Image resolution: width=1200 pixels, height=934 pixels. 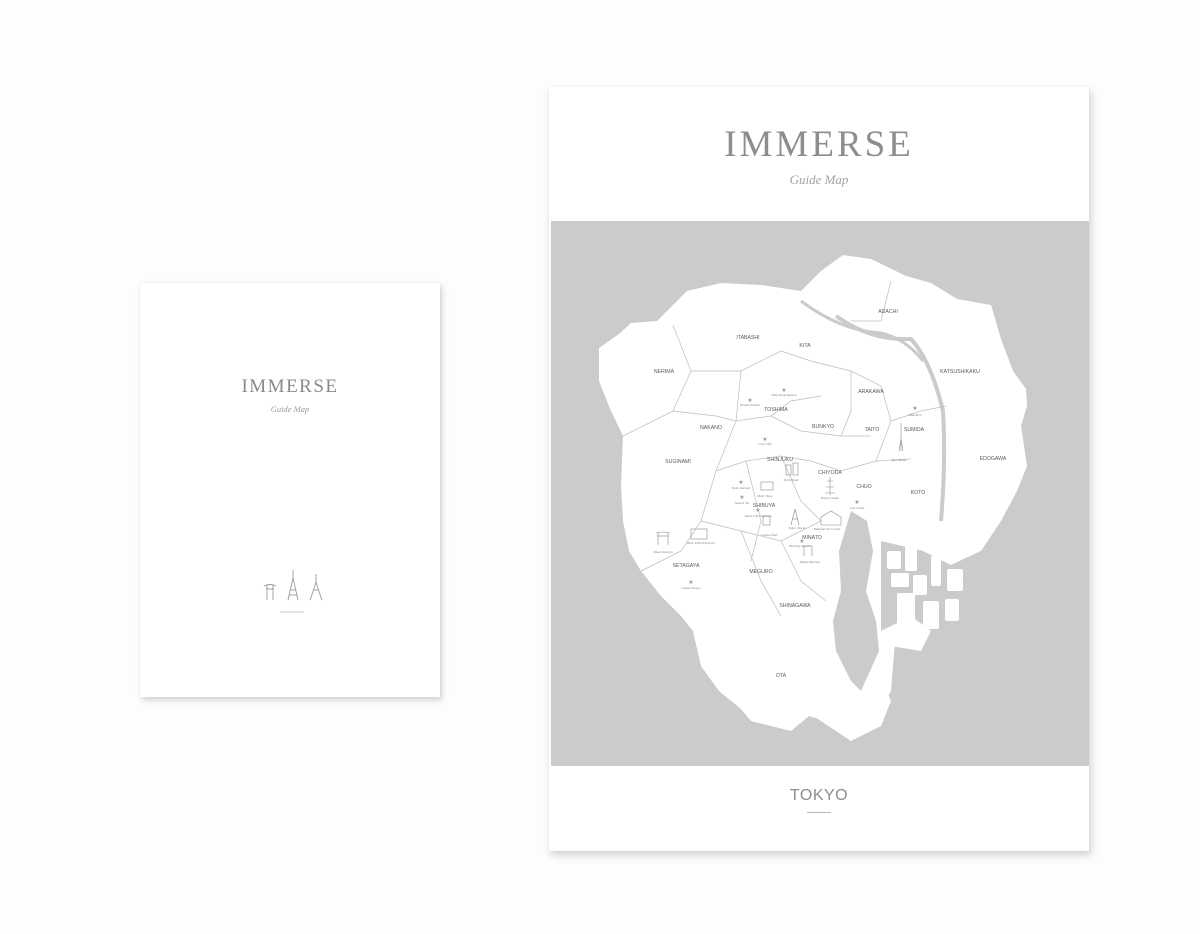 What do you see at coordinates (819, 144) in the screenshot?
I see `large-card-title: IMMERSE` at bounding box center [819, 144].